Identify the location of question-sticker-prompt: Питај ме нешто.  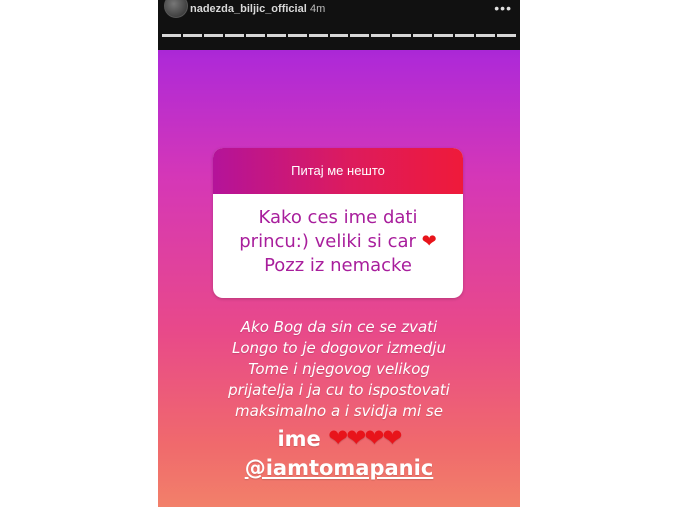
(338, 171).